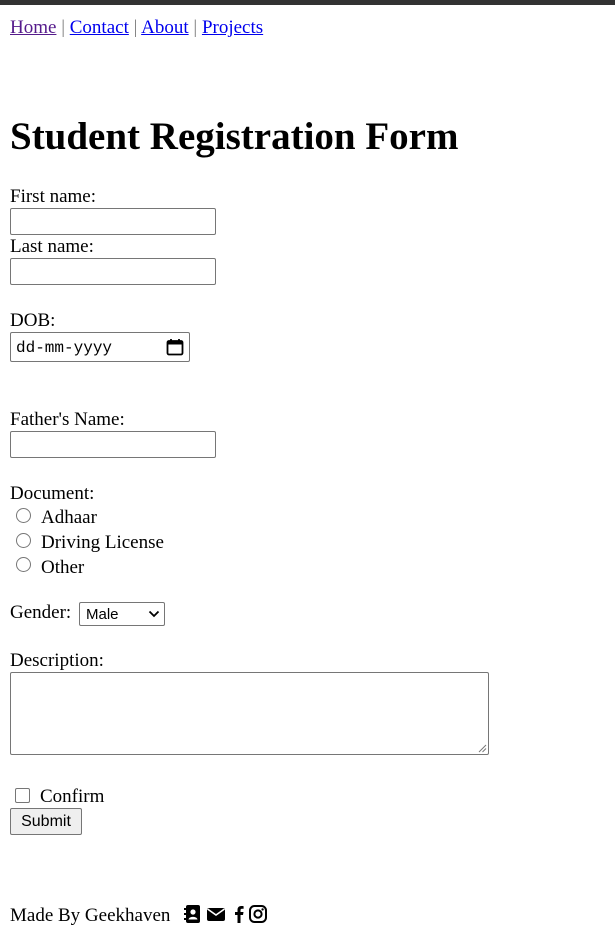 This screenshot has width=615, height=938. What do you see at coordinates (90, 915) in the screenshot?
I see `footer-text: Made By Geekhaven` at bounding box center [90, 915].